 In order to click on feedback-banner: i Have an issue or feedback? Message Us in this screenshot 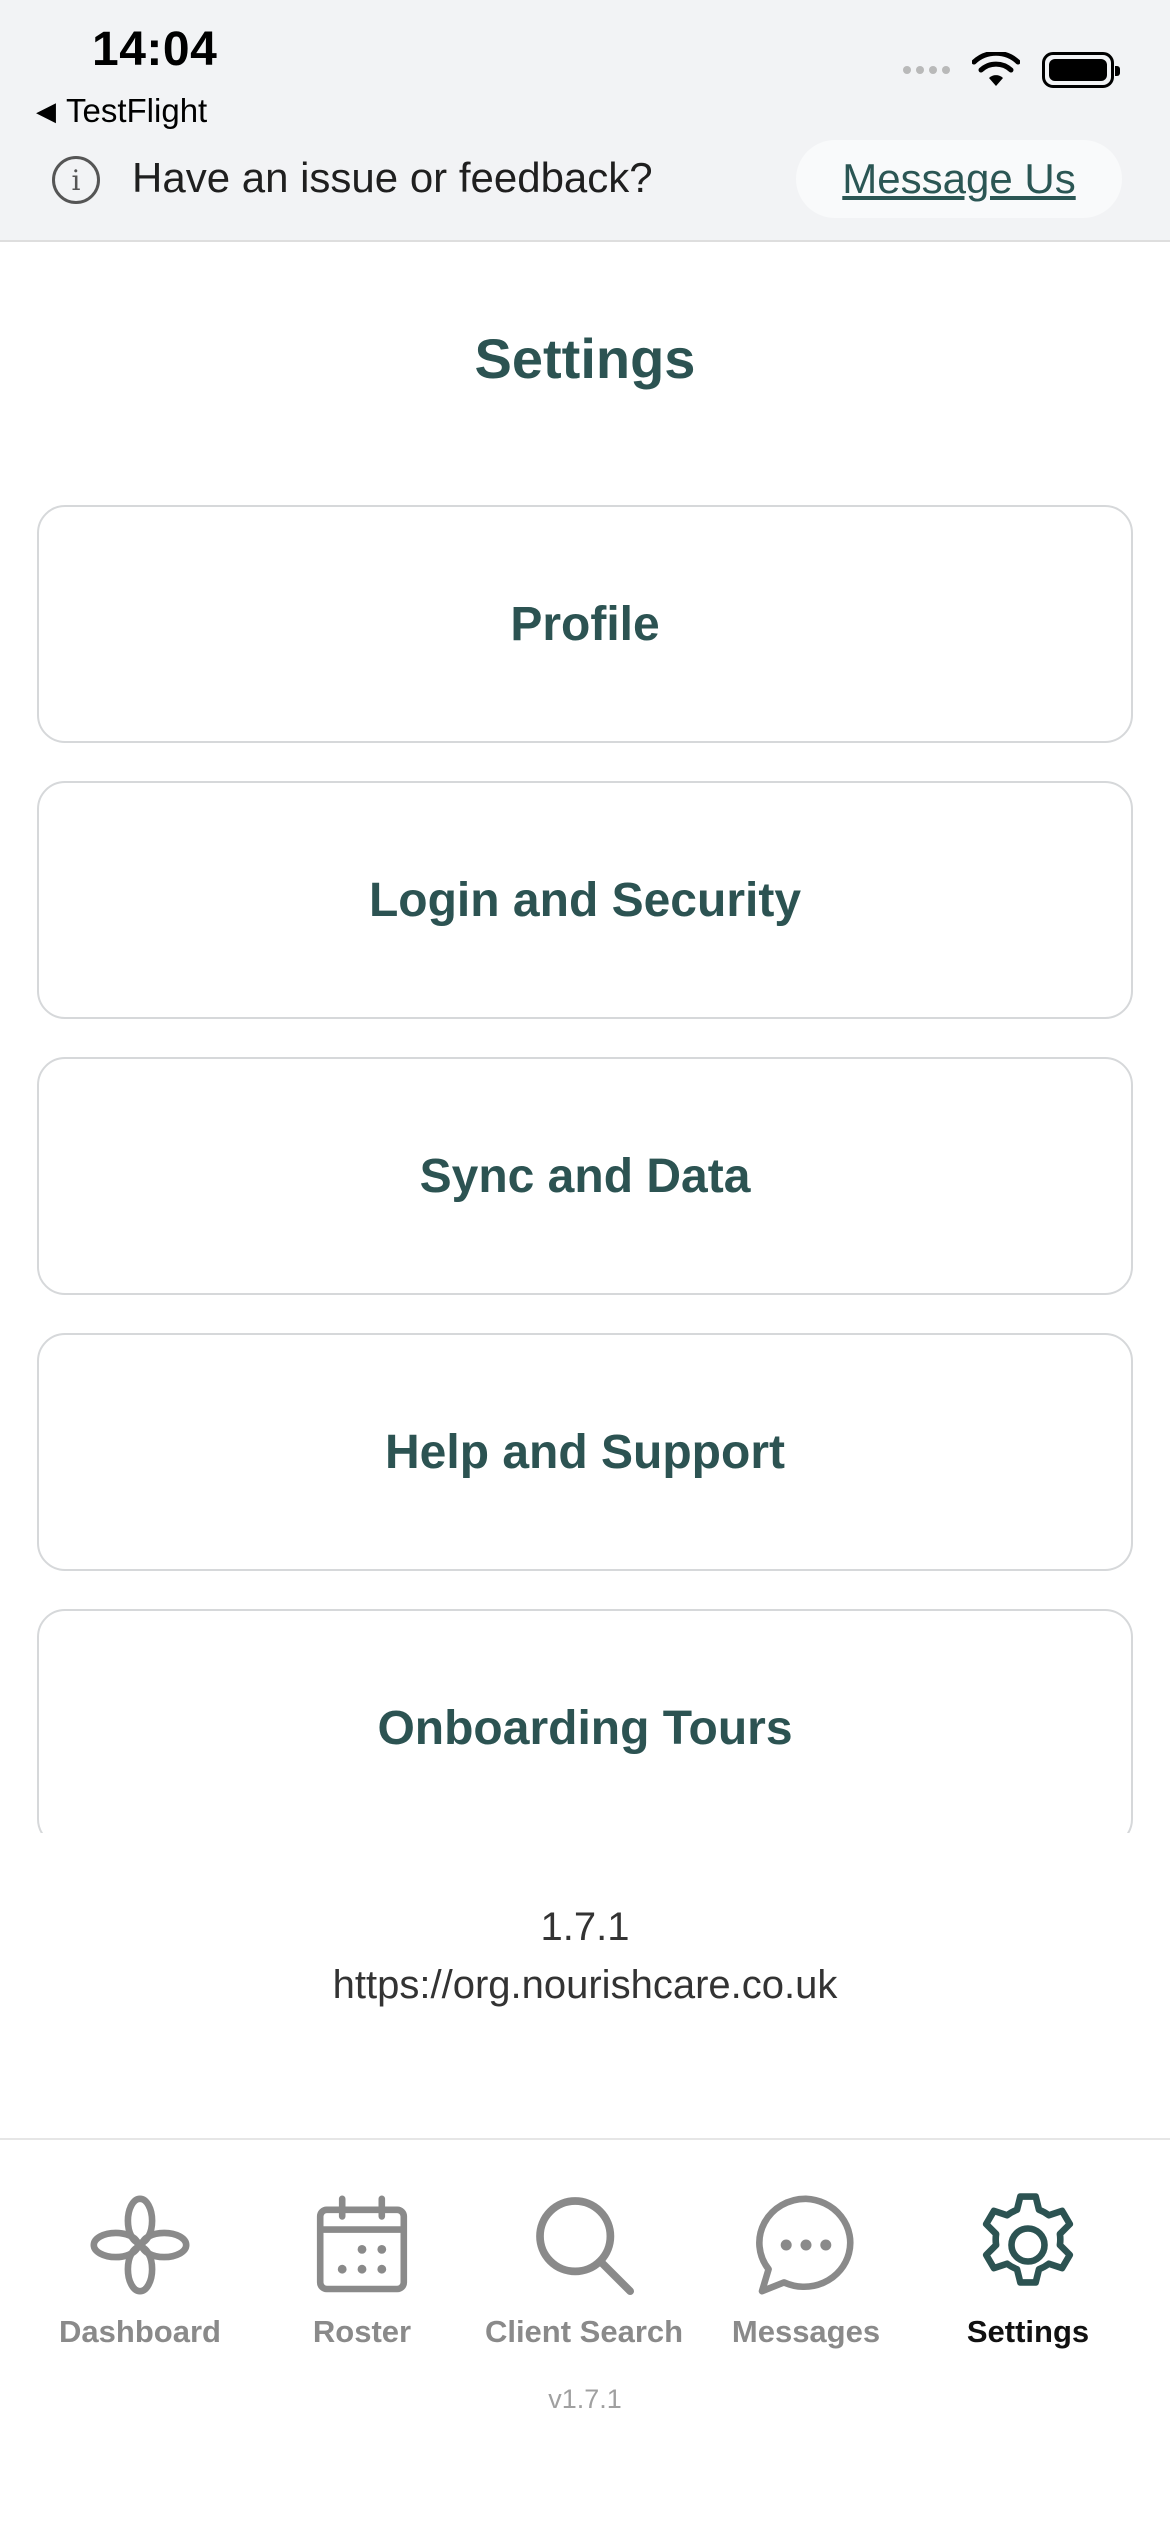, I will do `click(585, 180)`.